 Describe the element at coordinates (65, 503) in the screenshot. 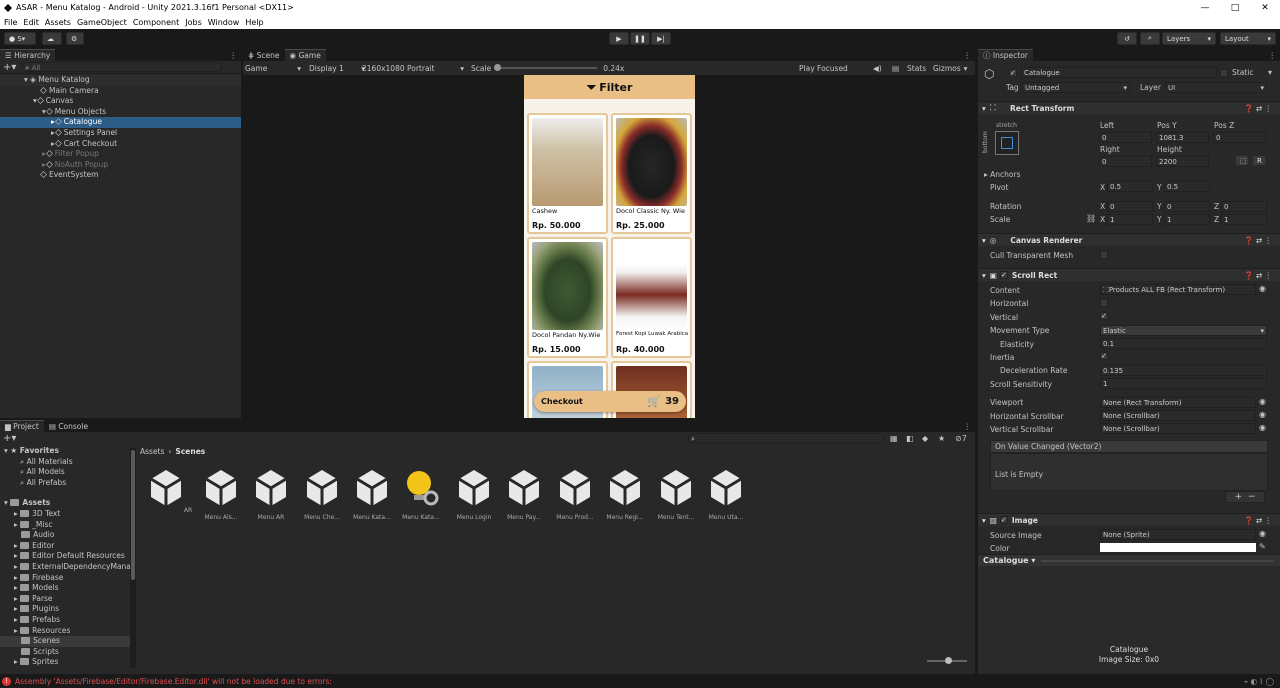

I see `assets-header: ▾ Assets` at that location.